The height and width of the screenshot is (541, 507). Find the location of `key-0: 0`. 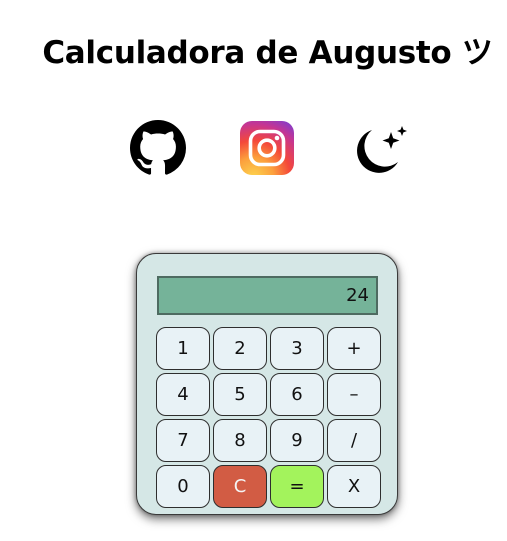

key-0: 0 is located at coordinates (183, 486).